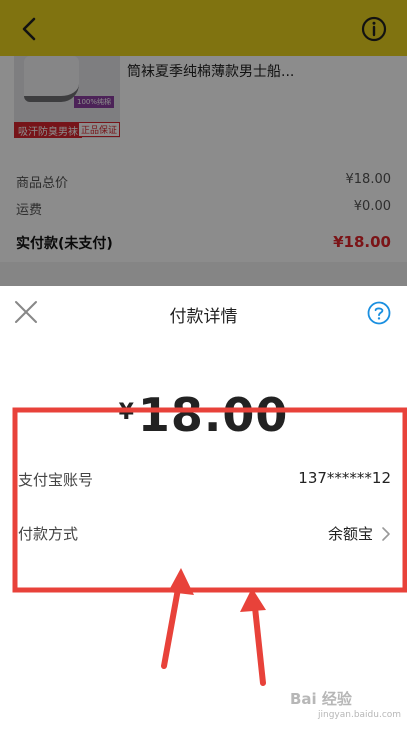 Image resolution: width=407 pixels, height=743 pixels. I want to click on payment-method-label: 付款方式, so click(48, 534).